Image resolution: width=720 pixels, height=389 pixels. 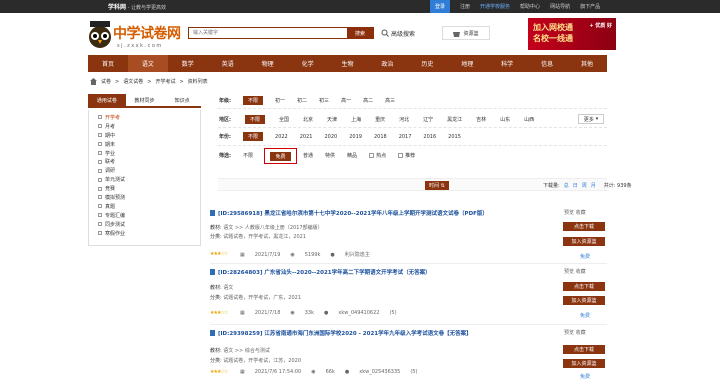 What do you see at coordinates (346, 100) in the screenshot?
I see `filter-option: 高一` at bounding box center [346, 100].